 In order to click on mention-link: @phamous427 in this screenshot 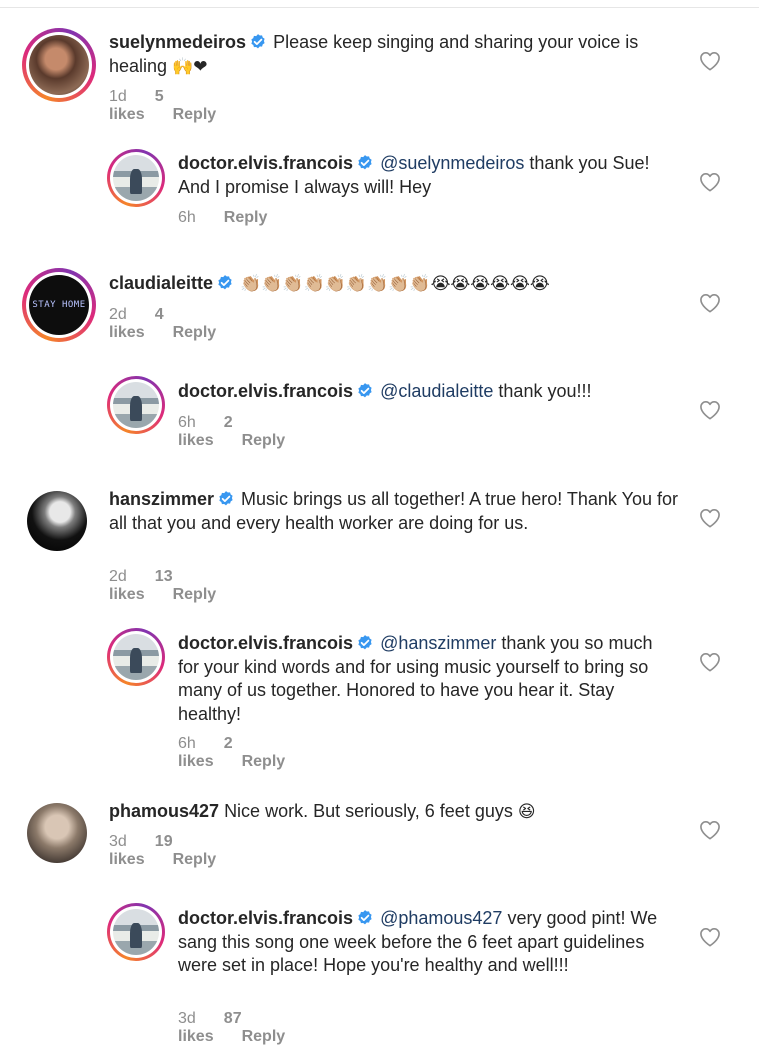, I will do `click(441, 918)`.